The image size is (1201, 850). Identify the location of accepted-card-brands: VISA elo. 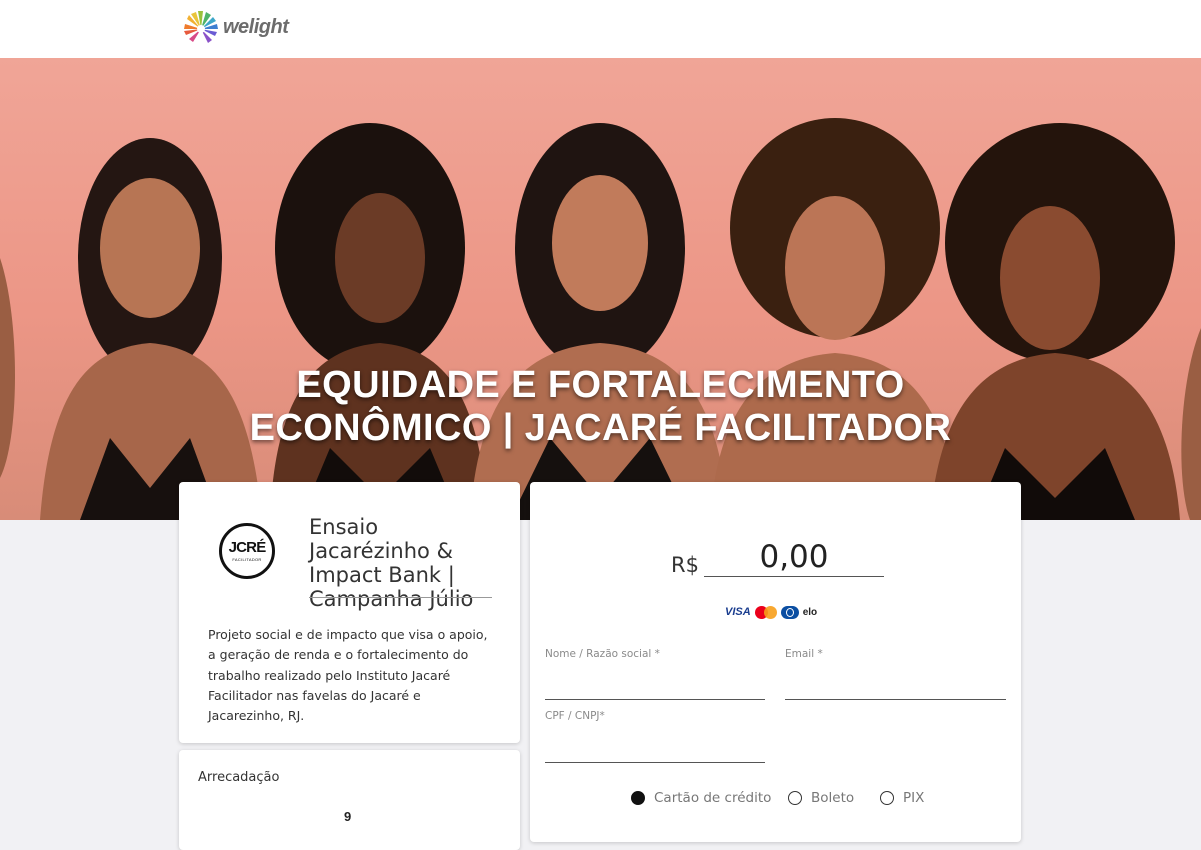
(771, 612).